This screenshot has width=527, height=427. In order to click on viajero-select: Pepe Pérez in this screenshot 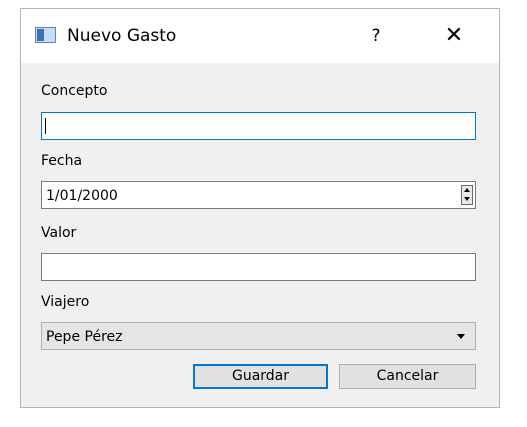, I will do `click(258, 336)`.